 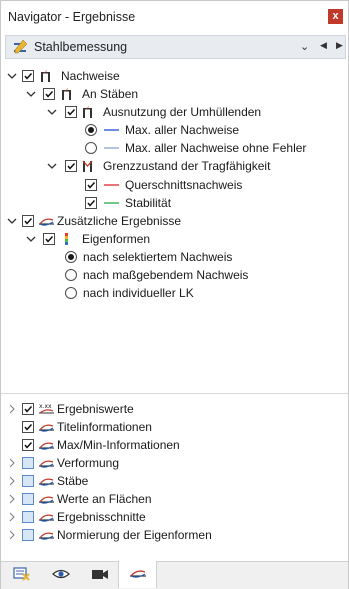 I want to click on radio-max-aller-ohne-fehler, so click(x=91, y=148).